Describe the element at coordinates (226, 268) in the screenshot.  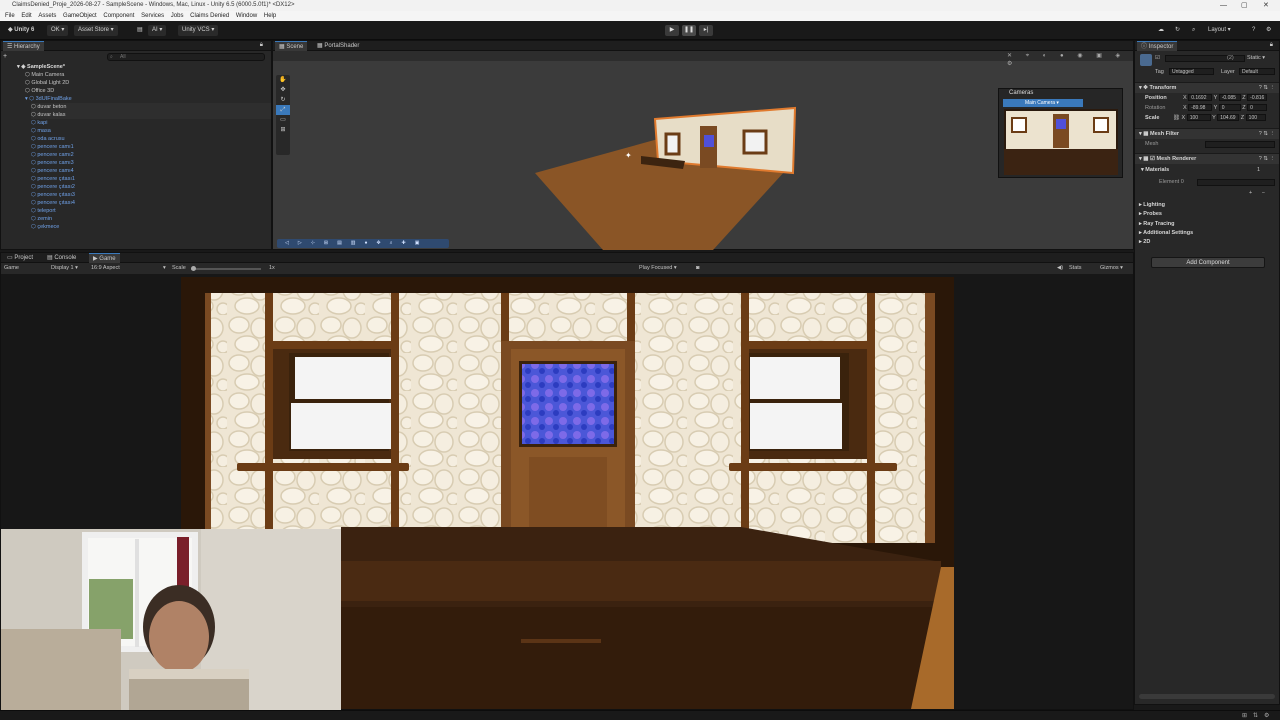
I see `scale-slider` at that location.